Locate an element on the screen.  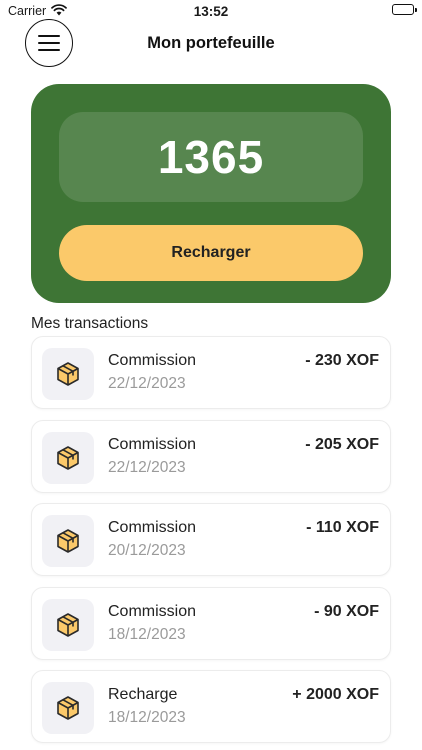
transaction-item: Commission 22/12/2023 - 205 XOF is located at coordinates (211, 456).